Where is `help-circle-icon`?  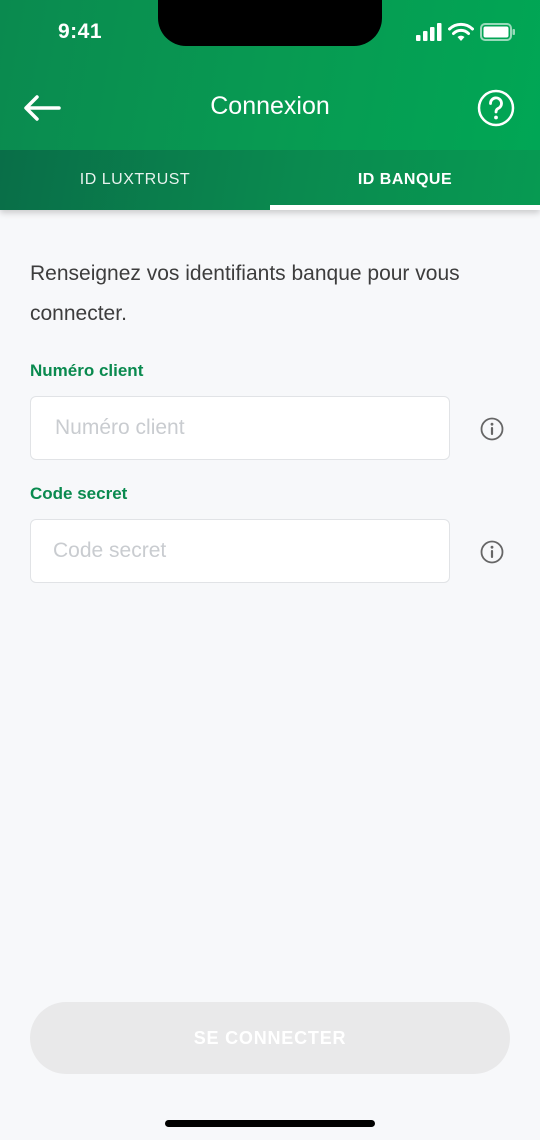 help-circle-icon is located at coordinates (496, 108).